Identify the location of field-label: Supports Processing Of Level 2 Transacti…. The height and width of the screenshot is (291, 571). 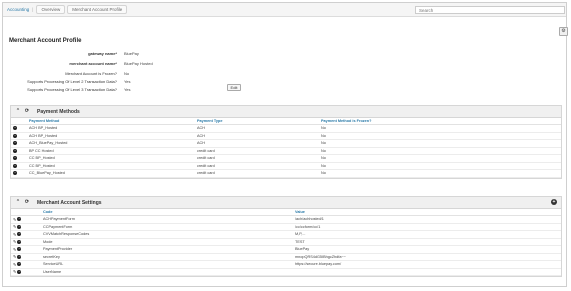
(72, 81).